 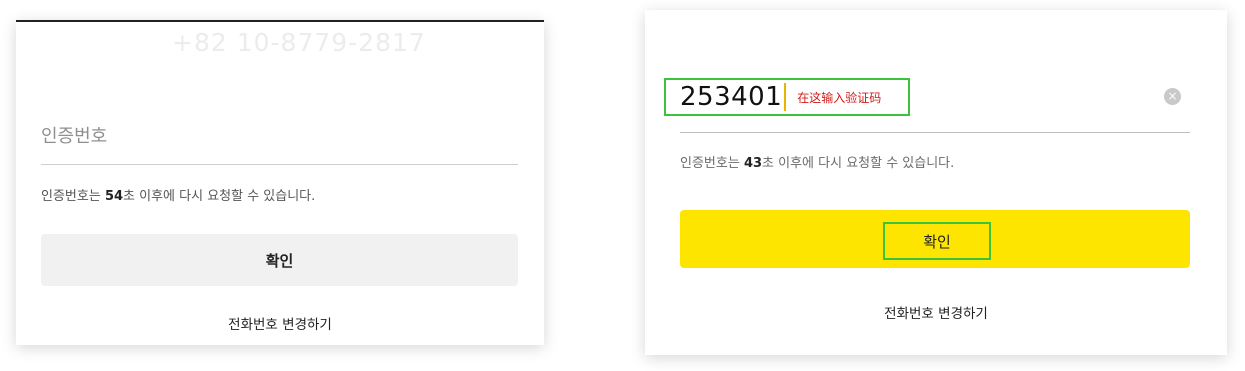 What do you see at coordinates (731, 97) in the screenshot?
I see `code-value: 253401` at bounding box center [731, 97].